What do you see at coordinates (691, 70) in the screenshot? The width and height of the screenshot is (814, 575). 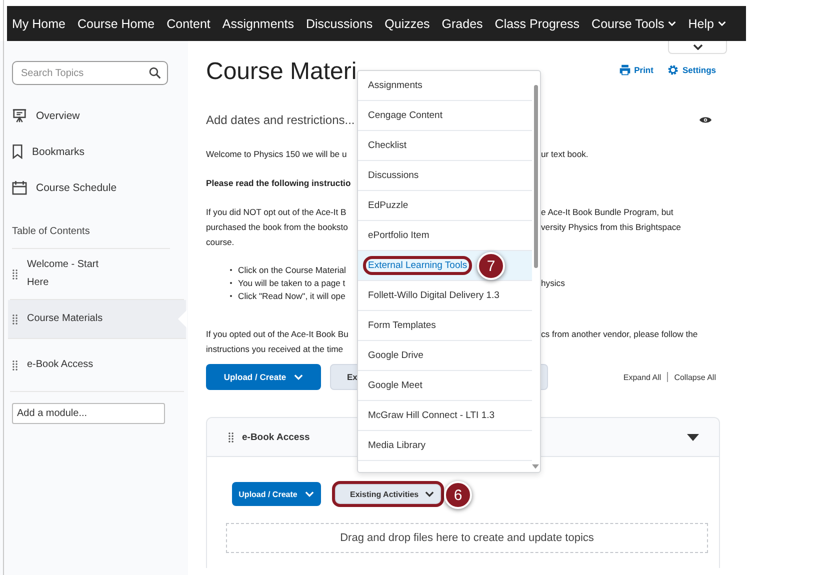 I see `settings-link: Settings` at bounding box center [691, 70].